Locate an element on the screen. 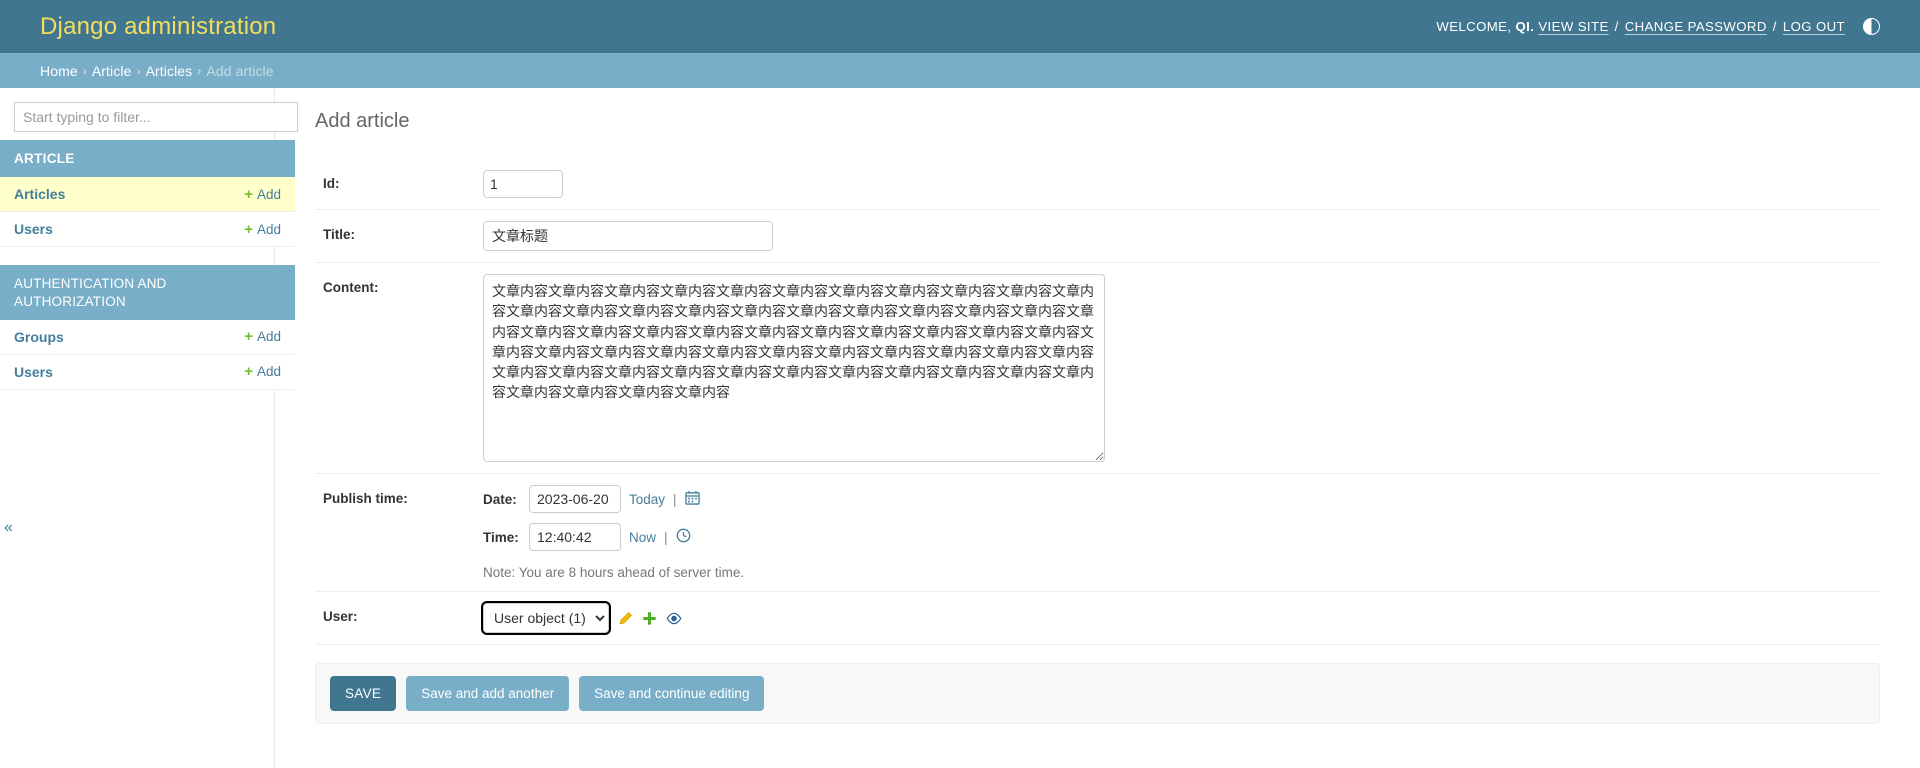  sidebar-add-article-users: + Add is located at coordinates (262, 229).